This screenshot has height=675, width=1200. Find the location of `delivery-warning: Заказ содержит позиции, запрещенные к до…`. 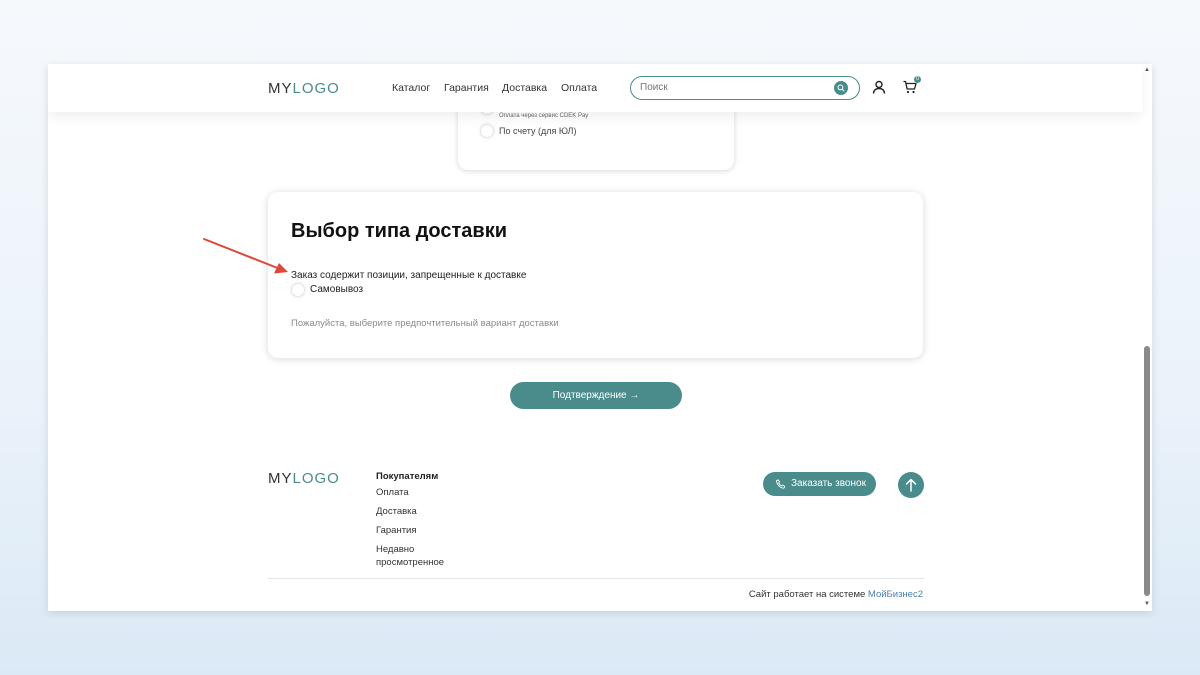

delivery-warning: Заказ содержит позиции, запрещенные к до… is located at coordinates (409, 275).